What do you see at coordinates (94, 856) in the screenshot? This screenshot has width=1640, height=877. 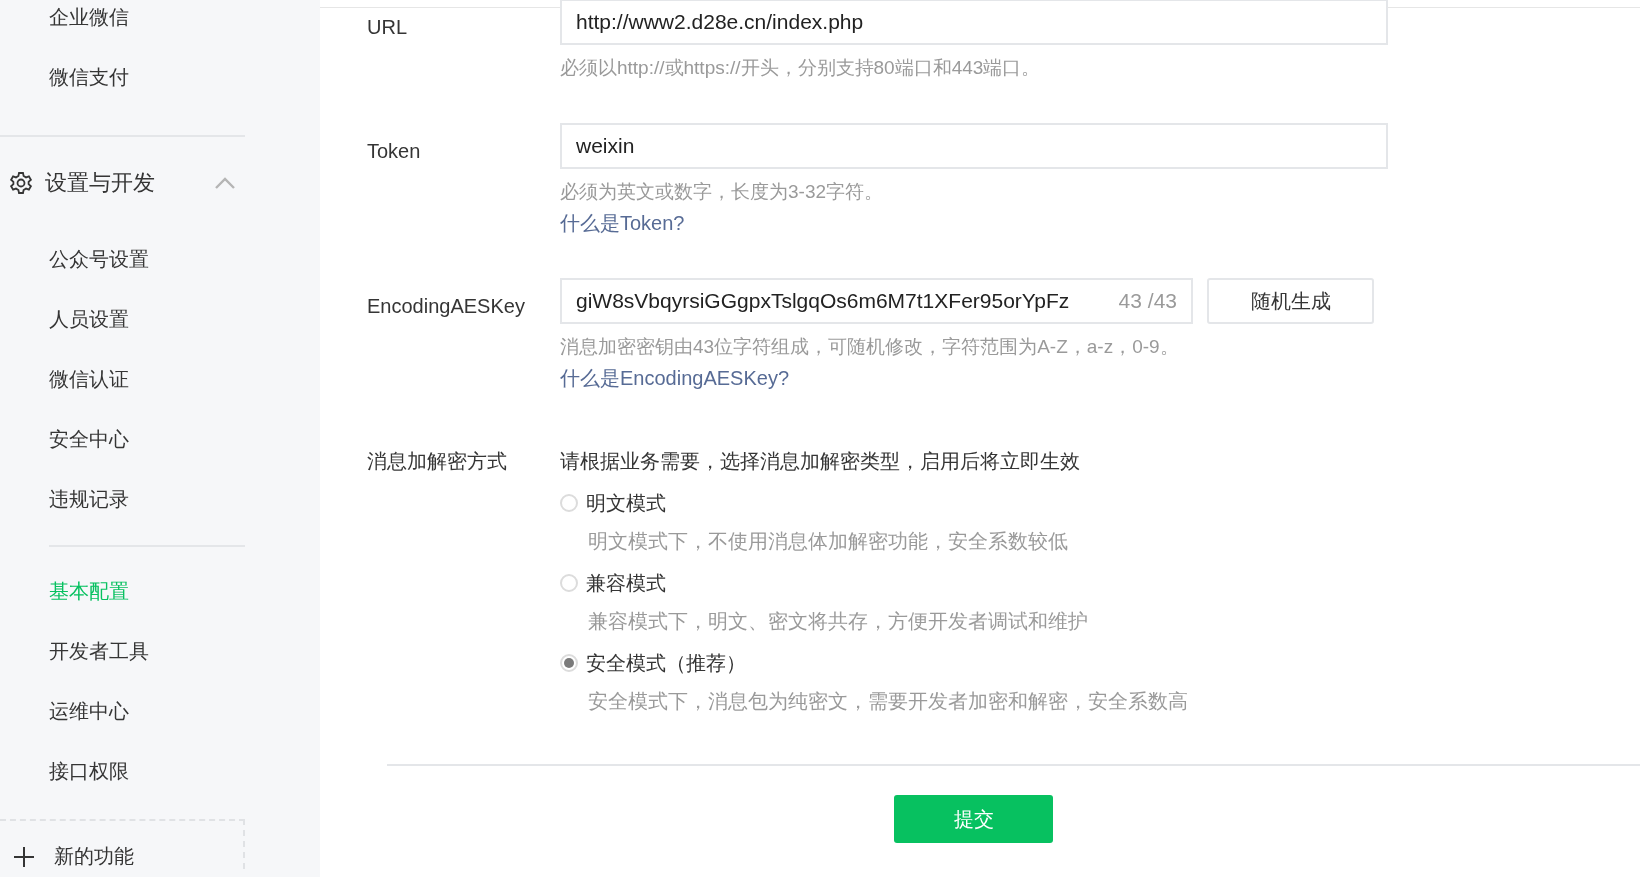 I see `new-feature-label: 新的功能` at bounding box center [94, 856].